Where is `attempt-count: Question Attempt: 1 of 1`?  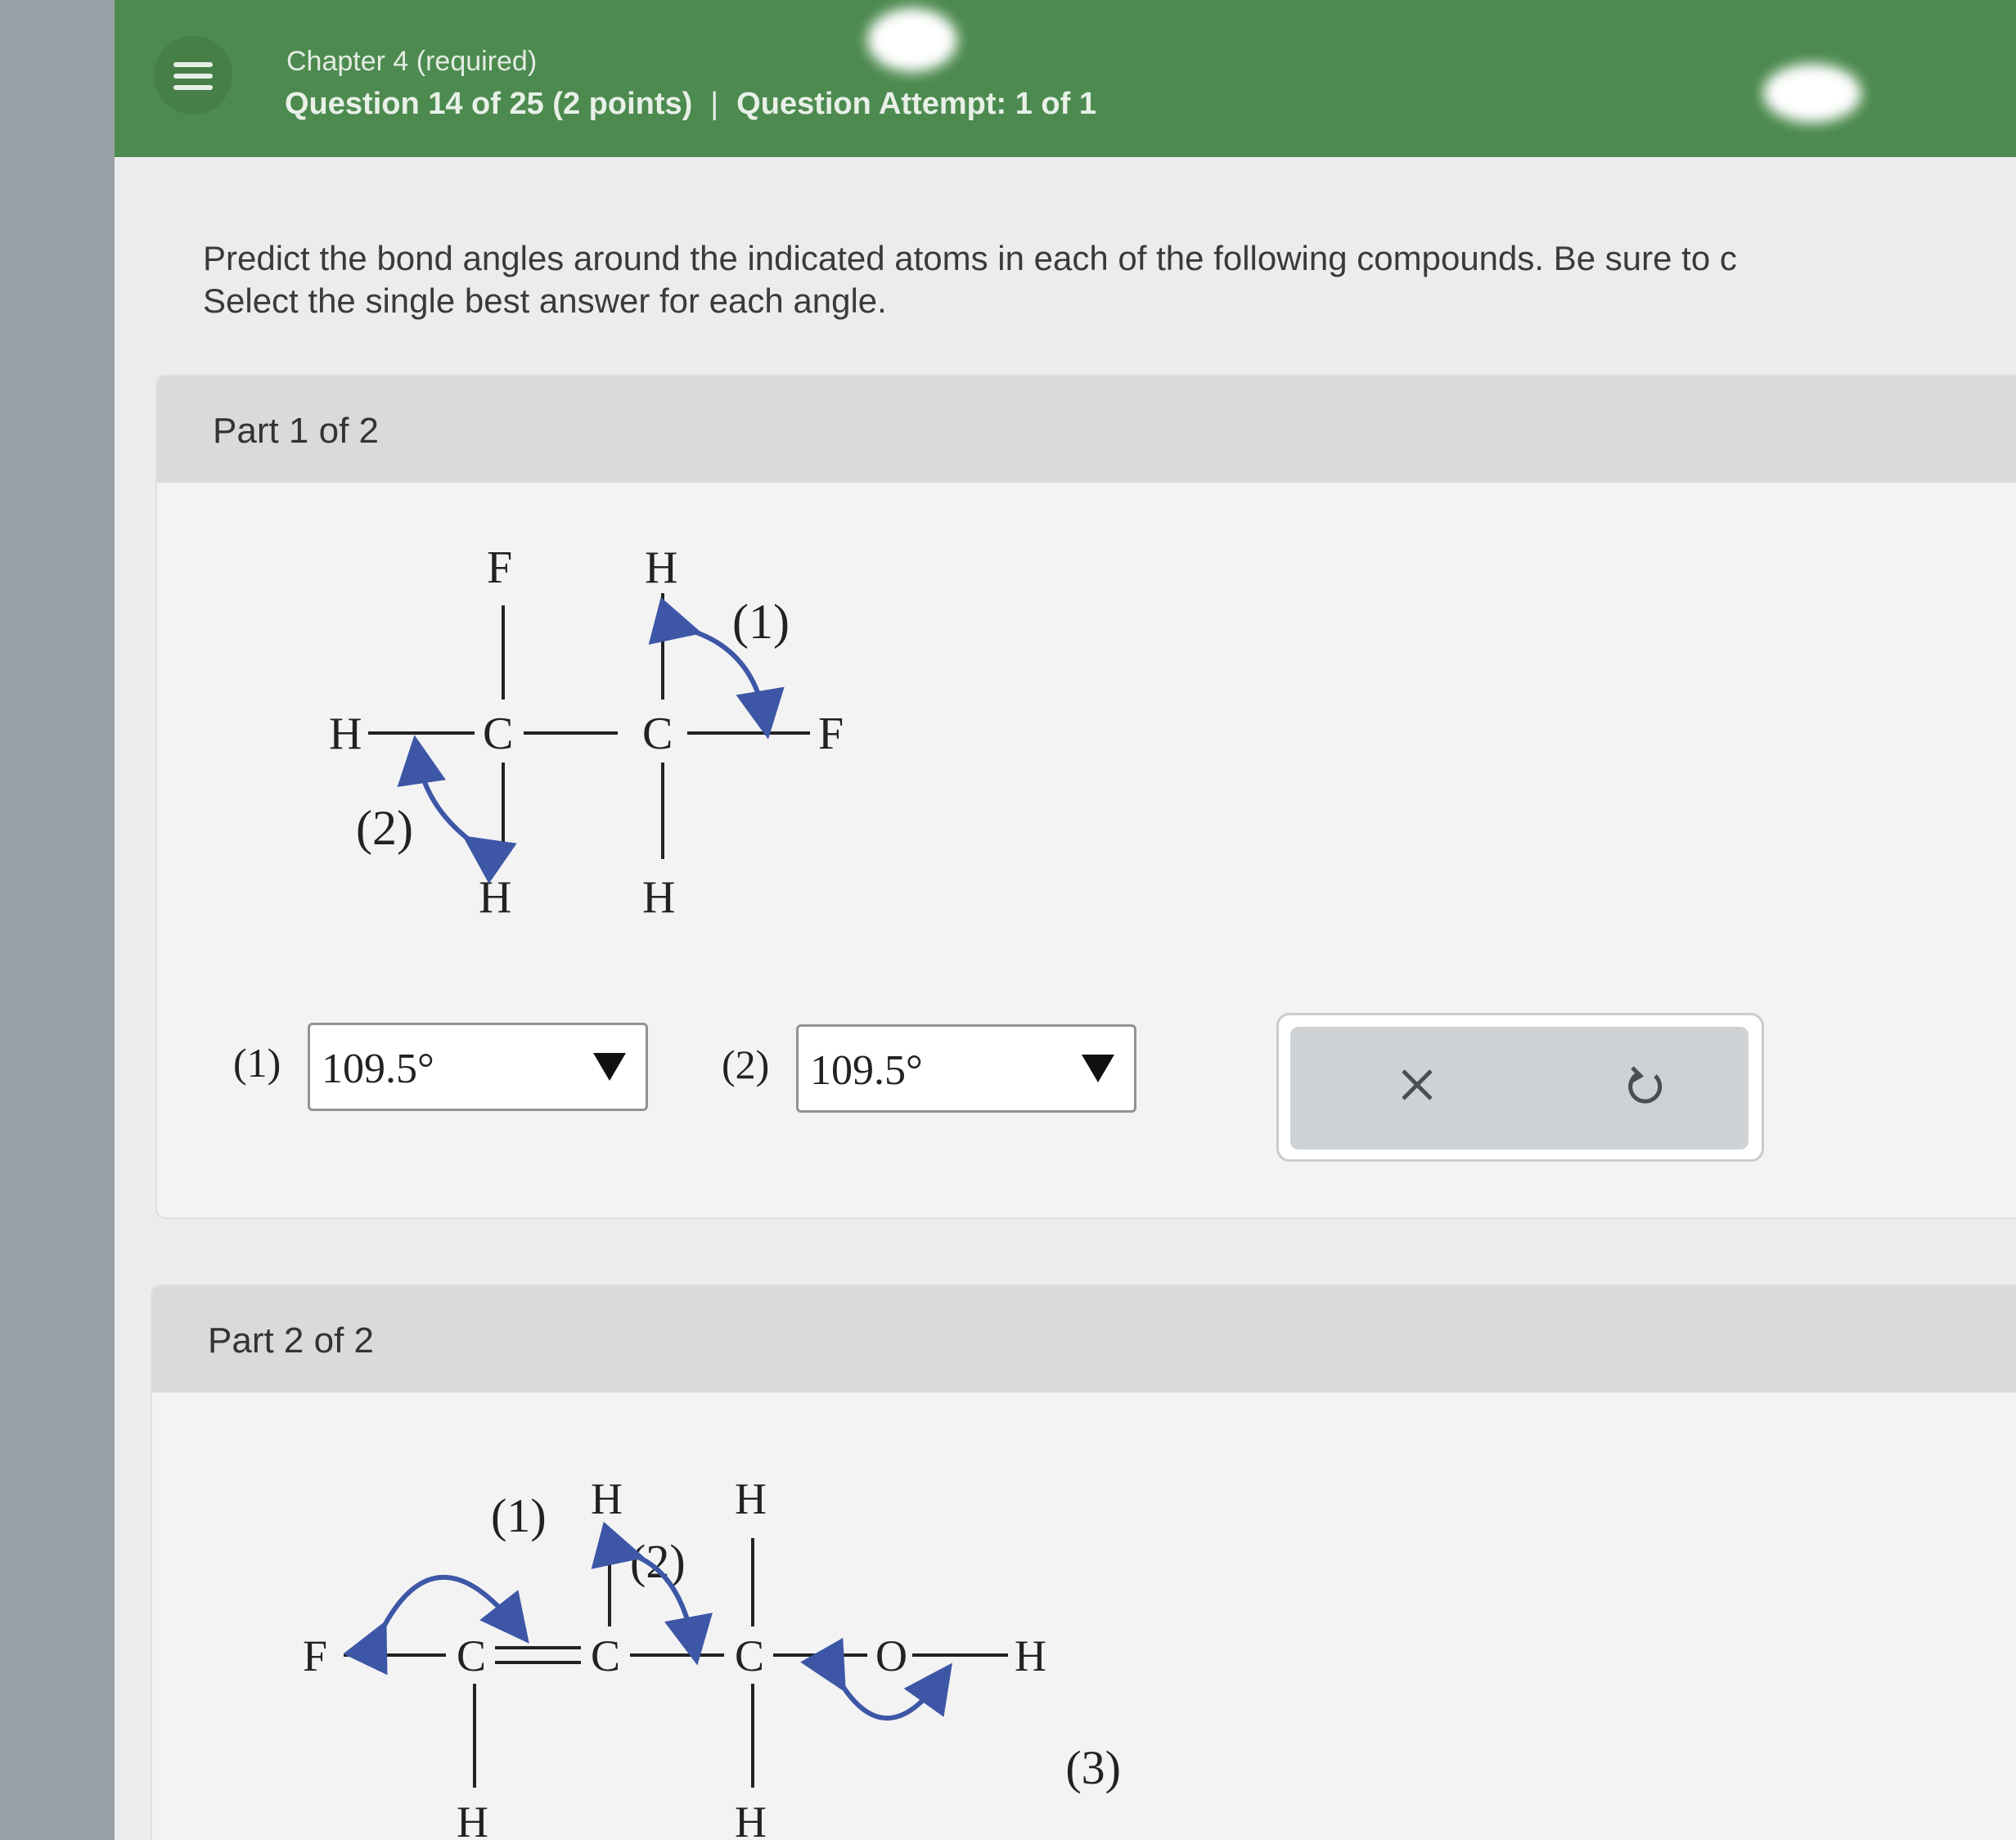
attempt-count: Question Attempt: 1 of 1 is located at coordinates (916, 104).